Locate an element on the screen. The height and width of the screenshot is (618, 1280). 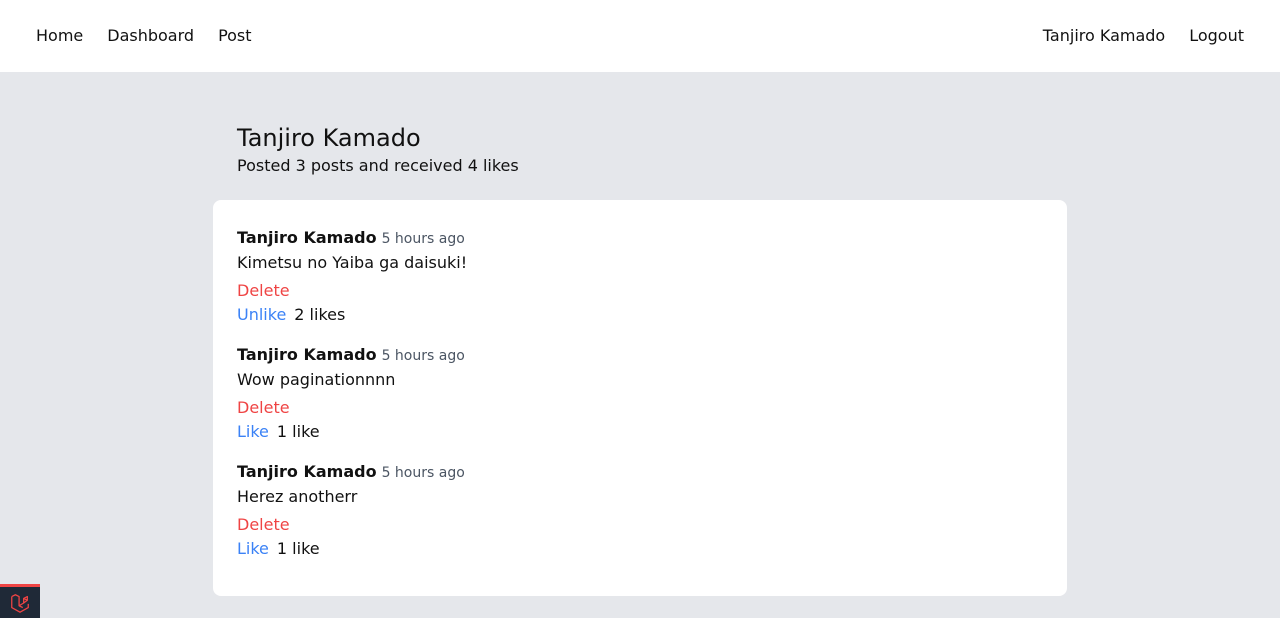
nav-right: Tanjiro Kamado Logout is located at coordinates (1131, 36).